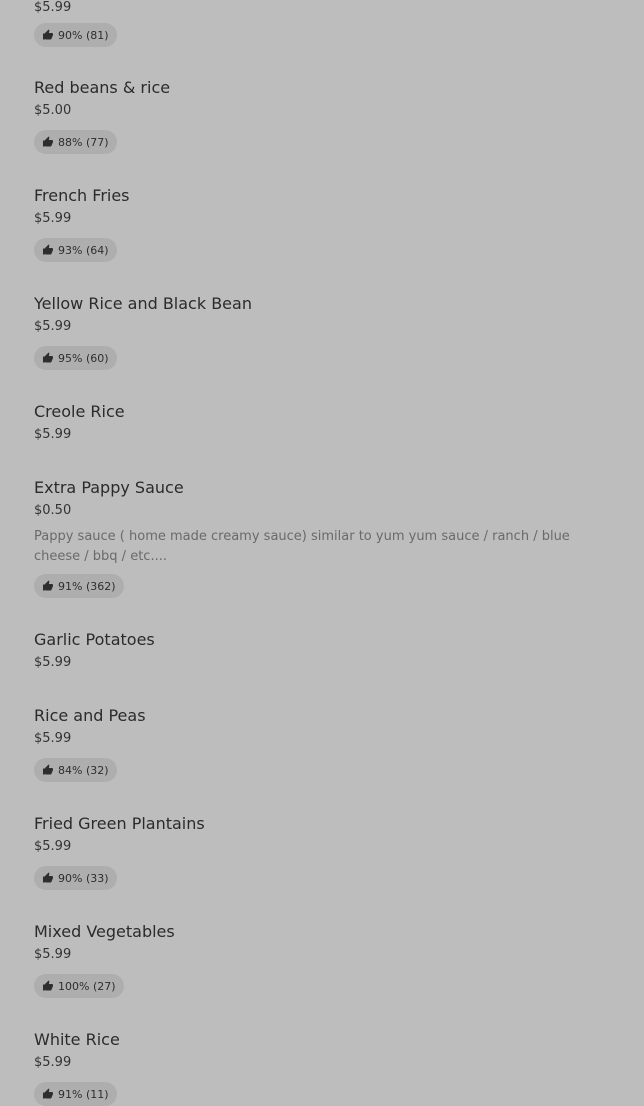  I want to click on item-price: $0.50, so click(53, 510).